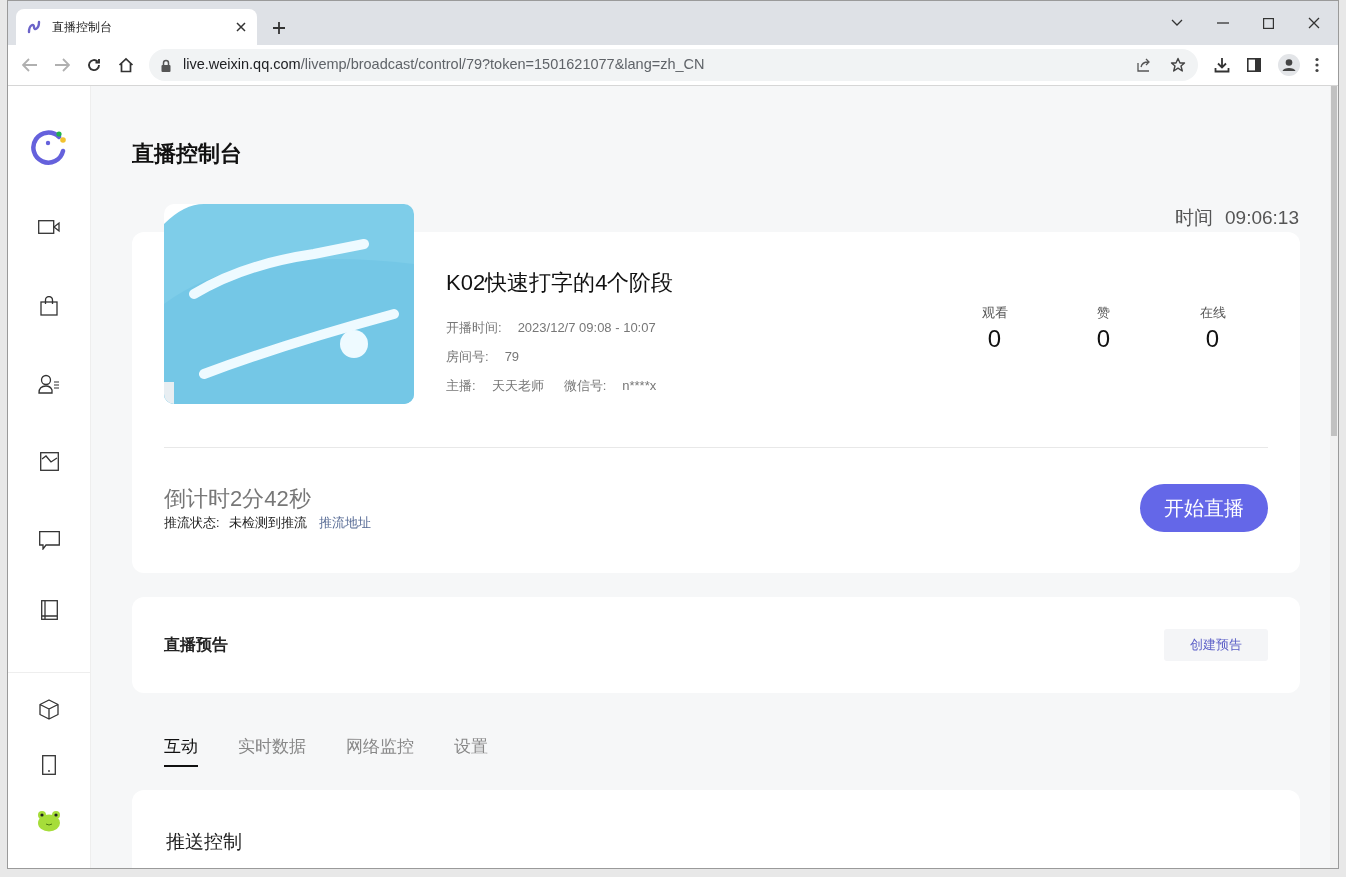 This screenshot has height=877, width=1346. Describe the element at coordinates (474, 328) in the screenshot. I see `meta-label: 开播时间:` at that location.